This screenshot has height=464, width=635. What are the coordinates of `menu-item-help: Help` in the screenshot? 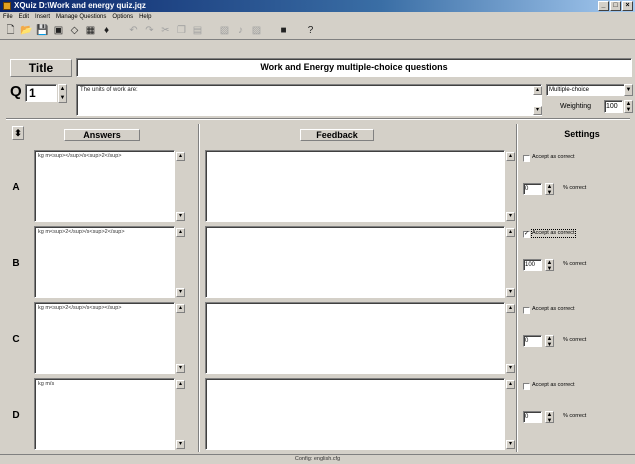 It's located at (145, 17).